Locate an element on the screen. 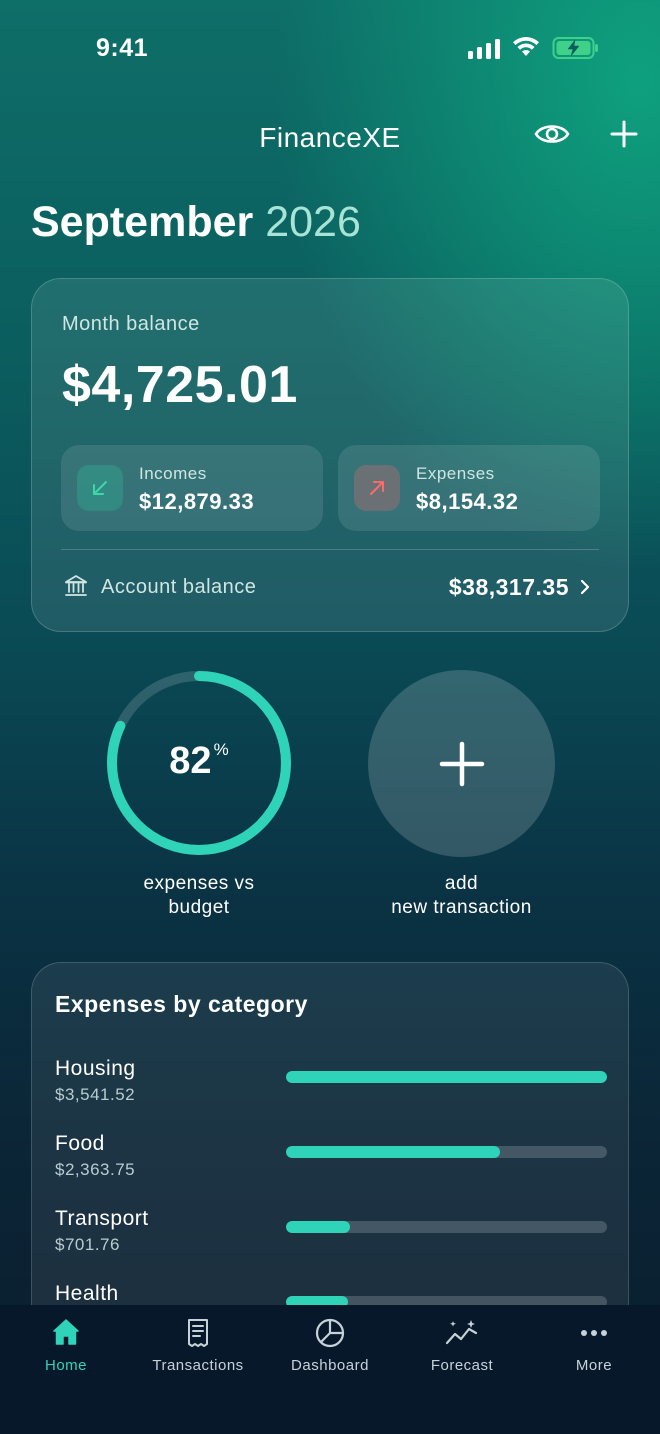  eye-icon is located at coordinates (552, 134).